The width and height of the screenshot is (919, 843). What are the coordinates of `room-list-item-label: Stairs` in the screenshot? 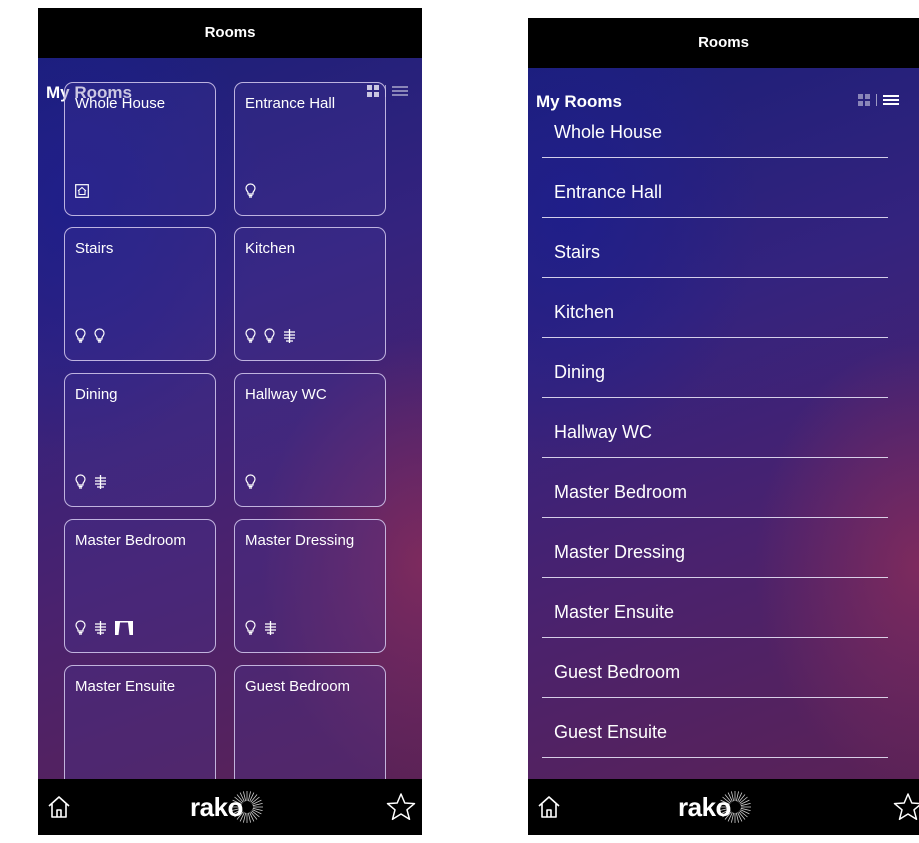 It's located at (577, 252).